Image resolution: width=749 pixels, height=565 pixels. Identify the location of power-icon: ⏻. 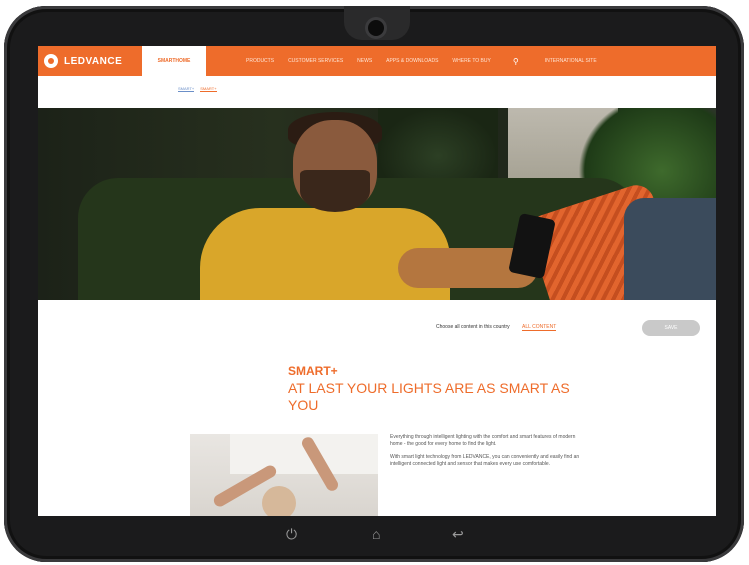
(291, 534).